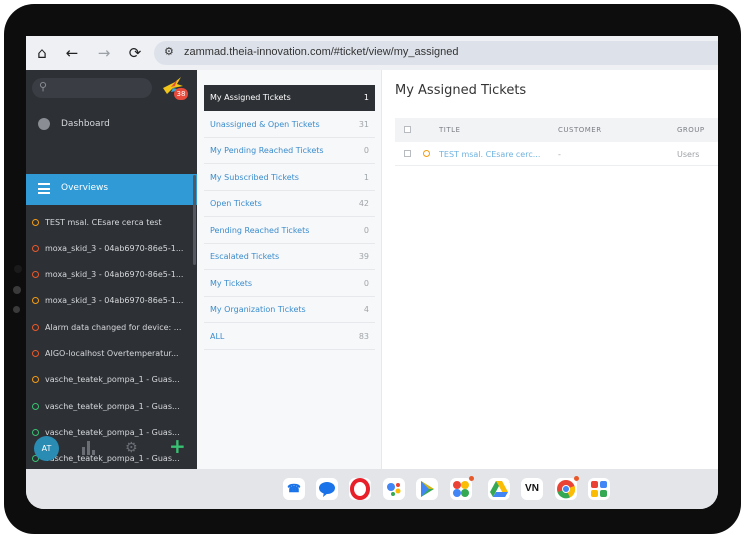 The width and height of the screenshot is (745, 538). I want to click on overview-item: My Assigned Tickets 1, so click(289, 98).